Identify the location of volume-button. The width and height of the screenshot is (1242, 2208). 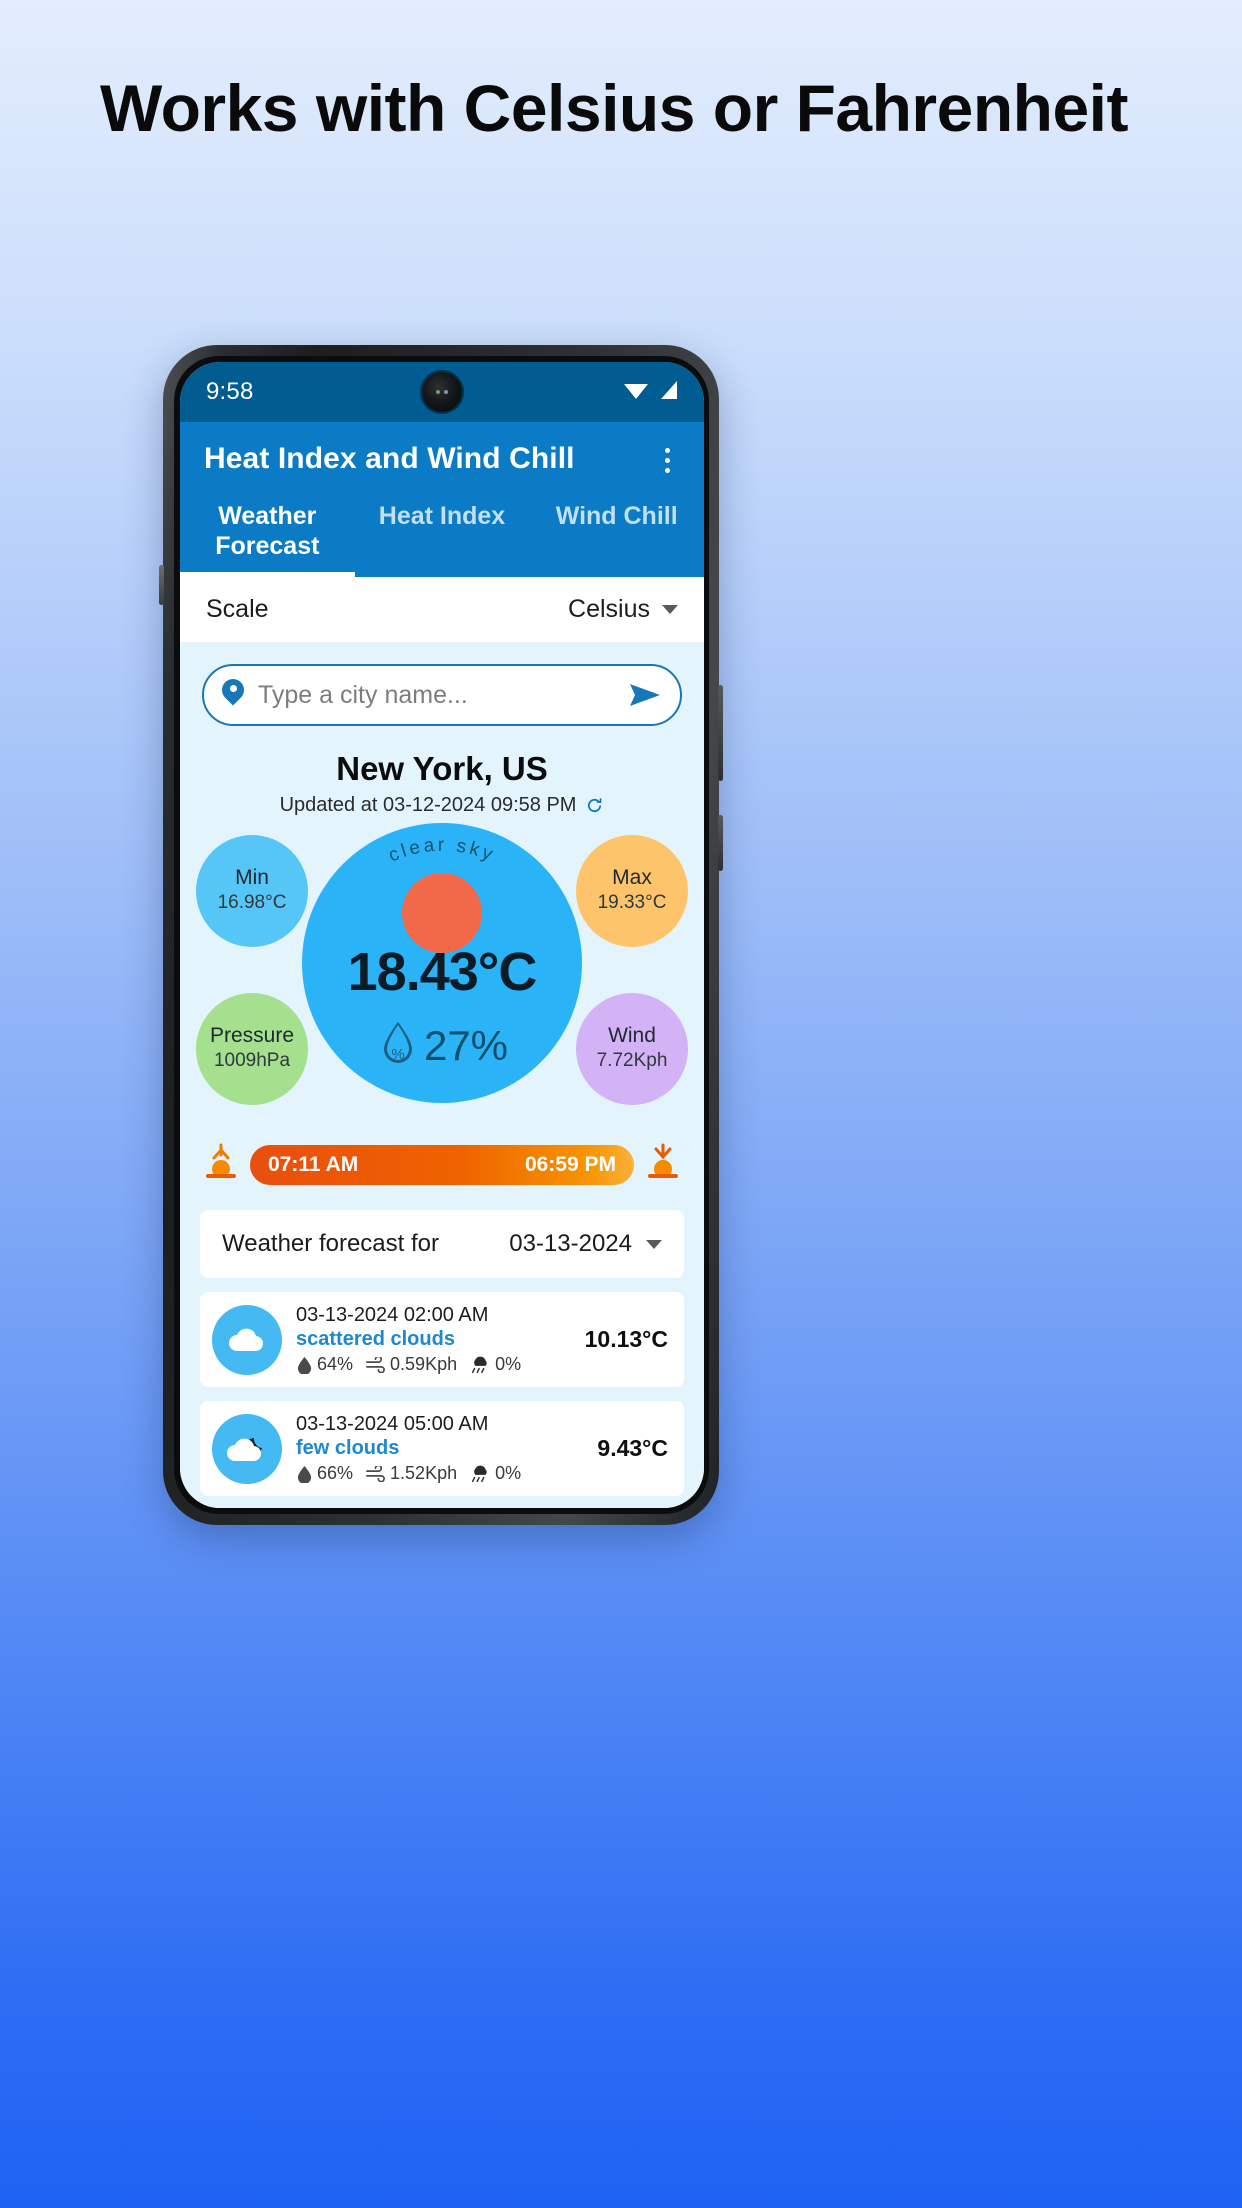
(720, 733).